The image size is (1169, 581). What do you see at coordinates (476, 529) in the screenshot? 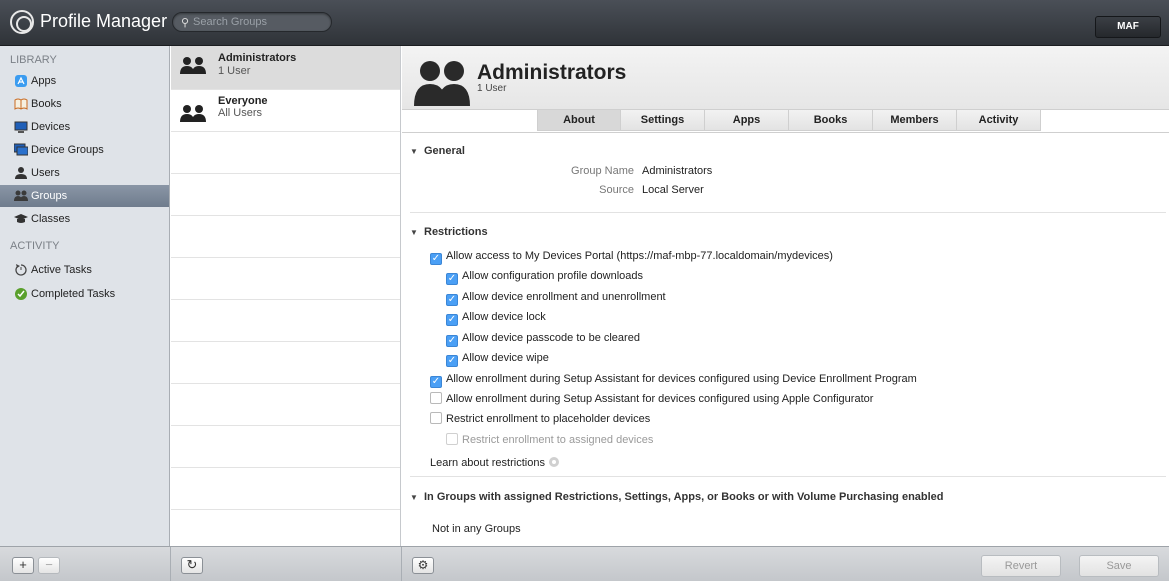
I see `in-groups-value: Not in any Groups` at bounding box center [476, 529].